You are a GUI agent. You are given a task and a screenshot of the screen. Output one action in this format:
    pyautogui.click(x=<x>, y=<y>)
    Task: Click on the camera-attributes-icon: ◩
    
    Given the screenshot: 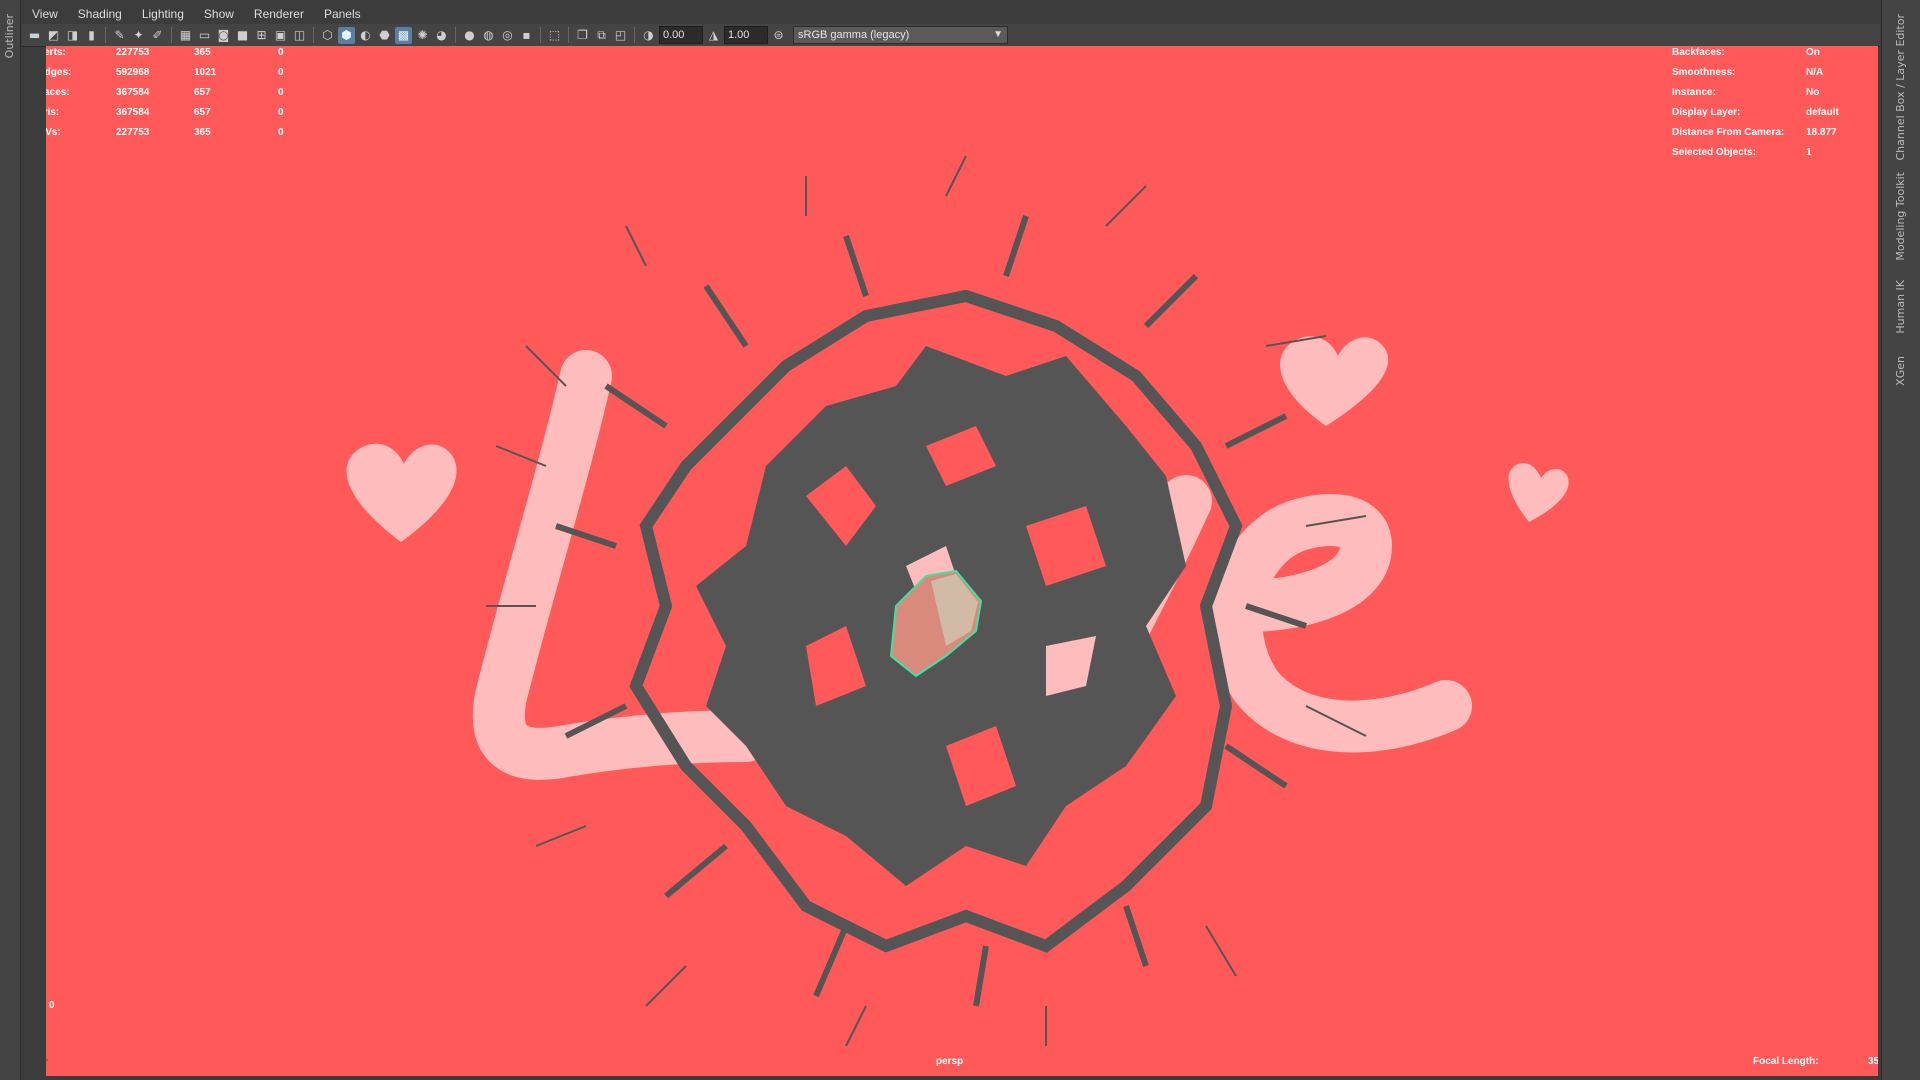 What is the action you would take?
    pyautogui.click(x=53, y=35)
    